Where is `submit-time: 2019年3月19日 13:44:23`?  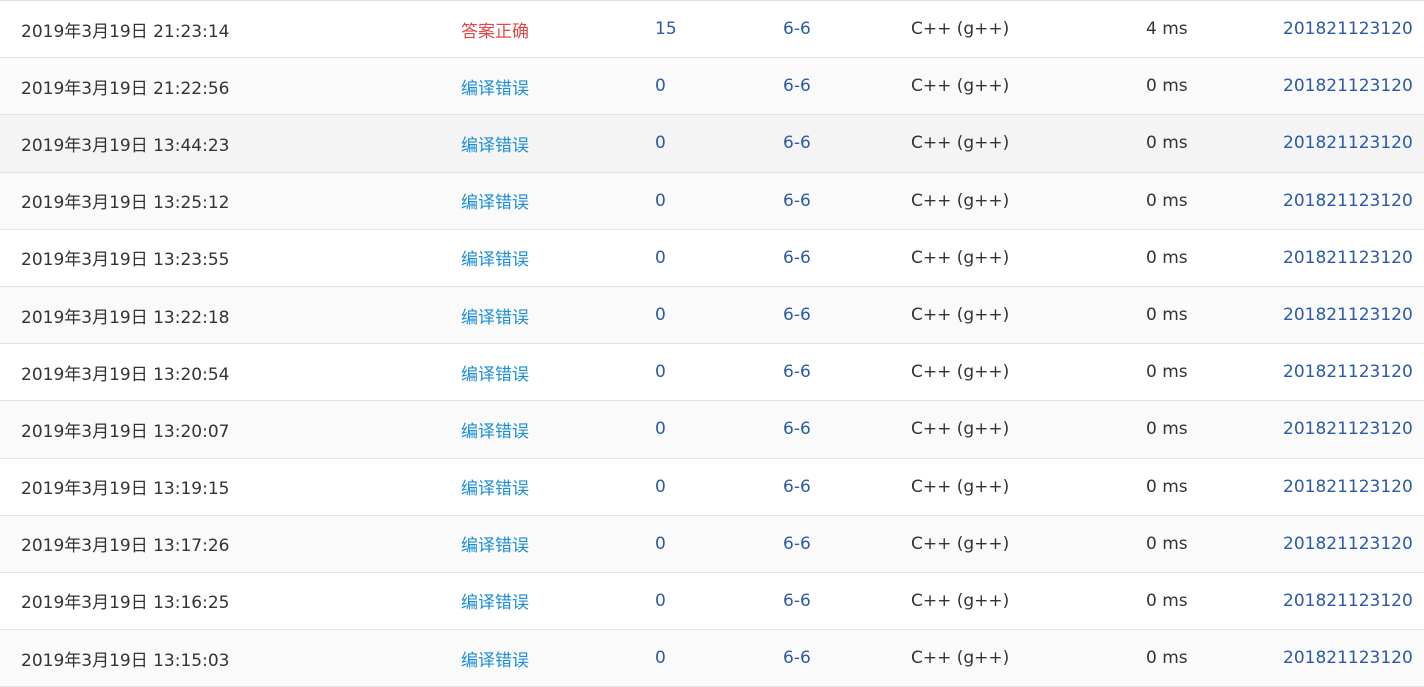 submit-time: 2019年3月19日 13:44:23 is located at coordinates (125, 145).